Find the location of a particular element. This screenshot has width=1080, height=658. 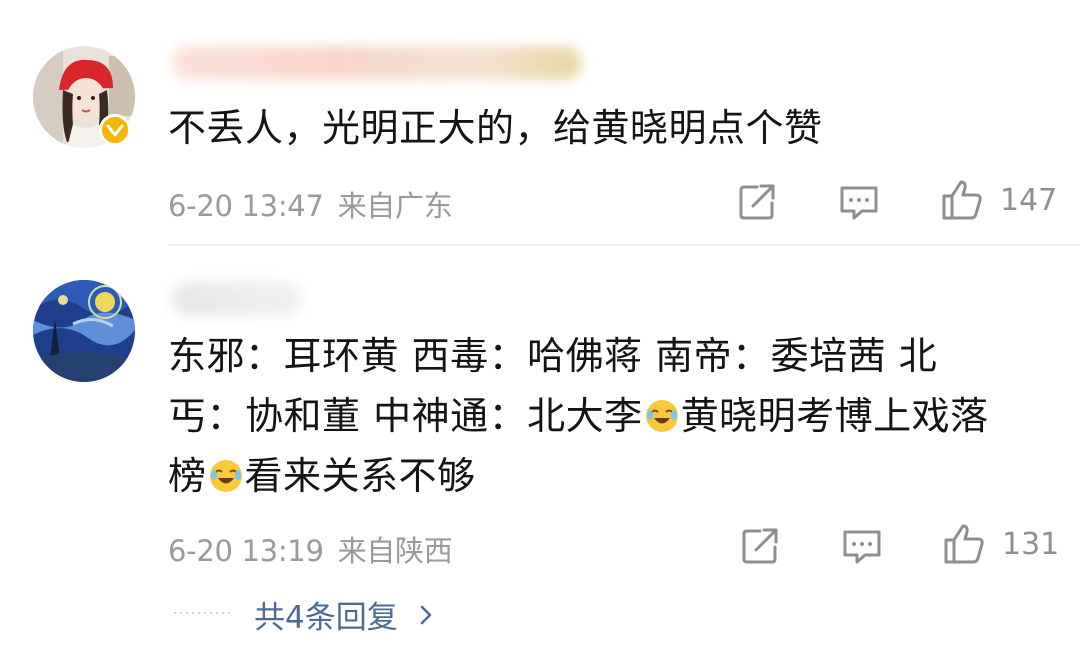

comment-text-line: 榜 is located at coordinates (187, 476).